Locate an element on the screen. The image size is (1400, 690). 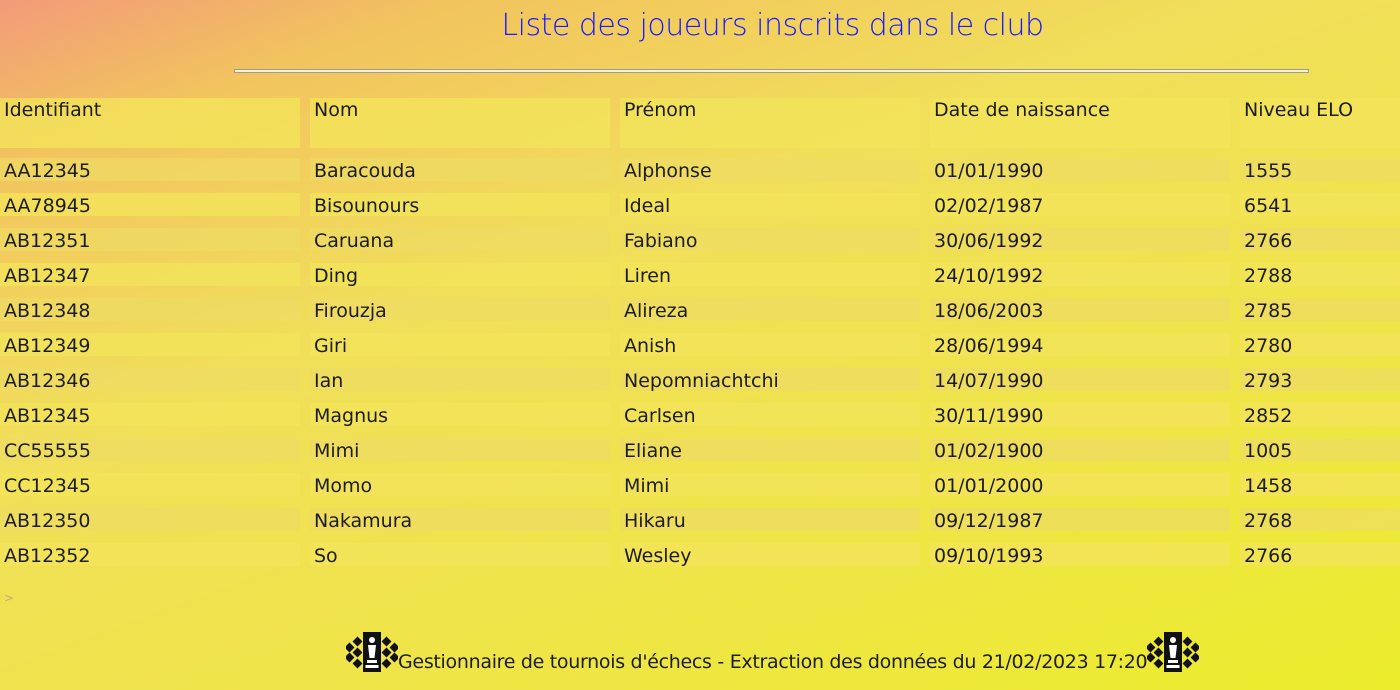
table-row: CC55555 Mimi Eliane 01/02/1900 1005 is located at coordinates (700, 455).